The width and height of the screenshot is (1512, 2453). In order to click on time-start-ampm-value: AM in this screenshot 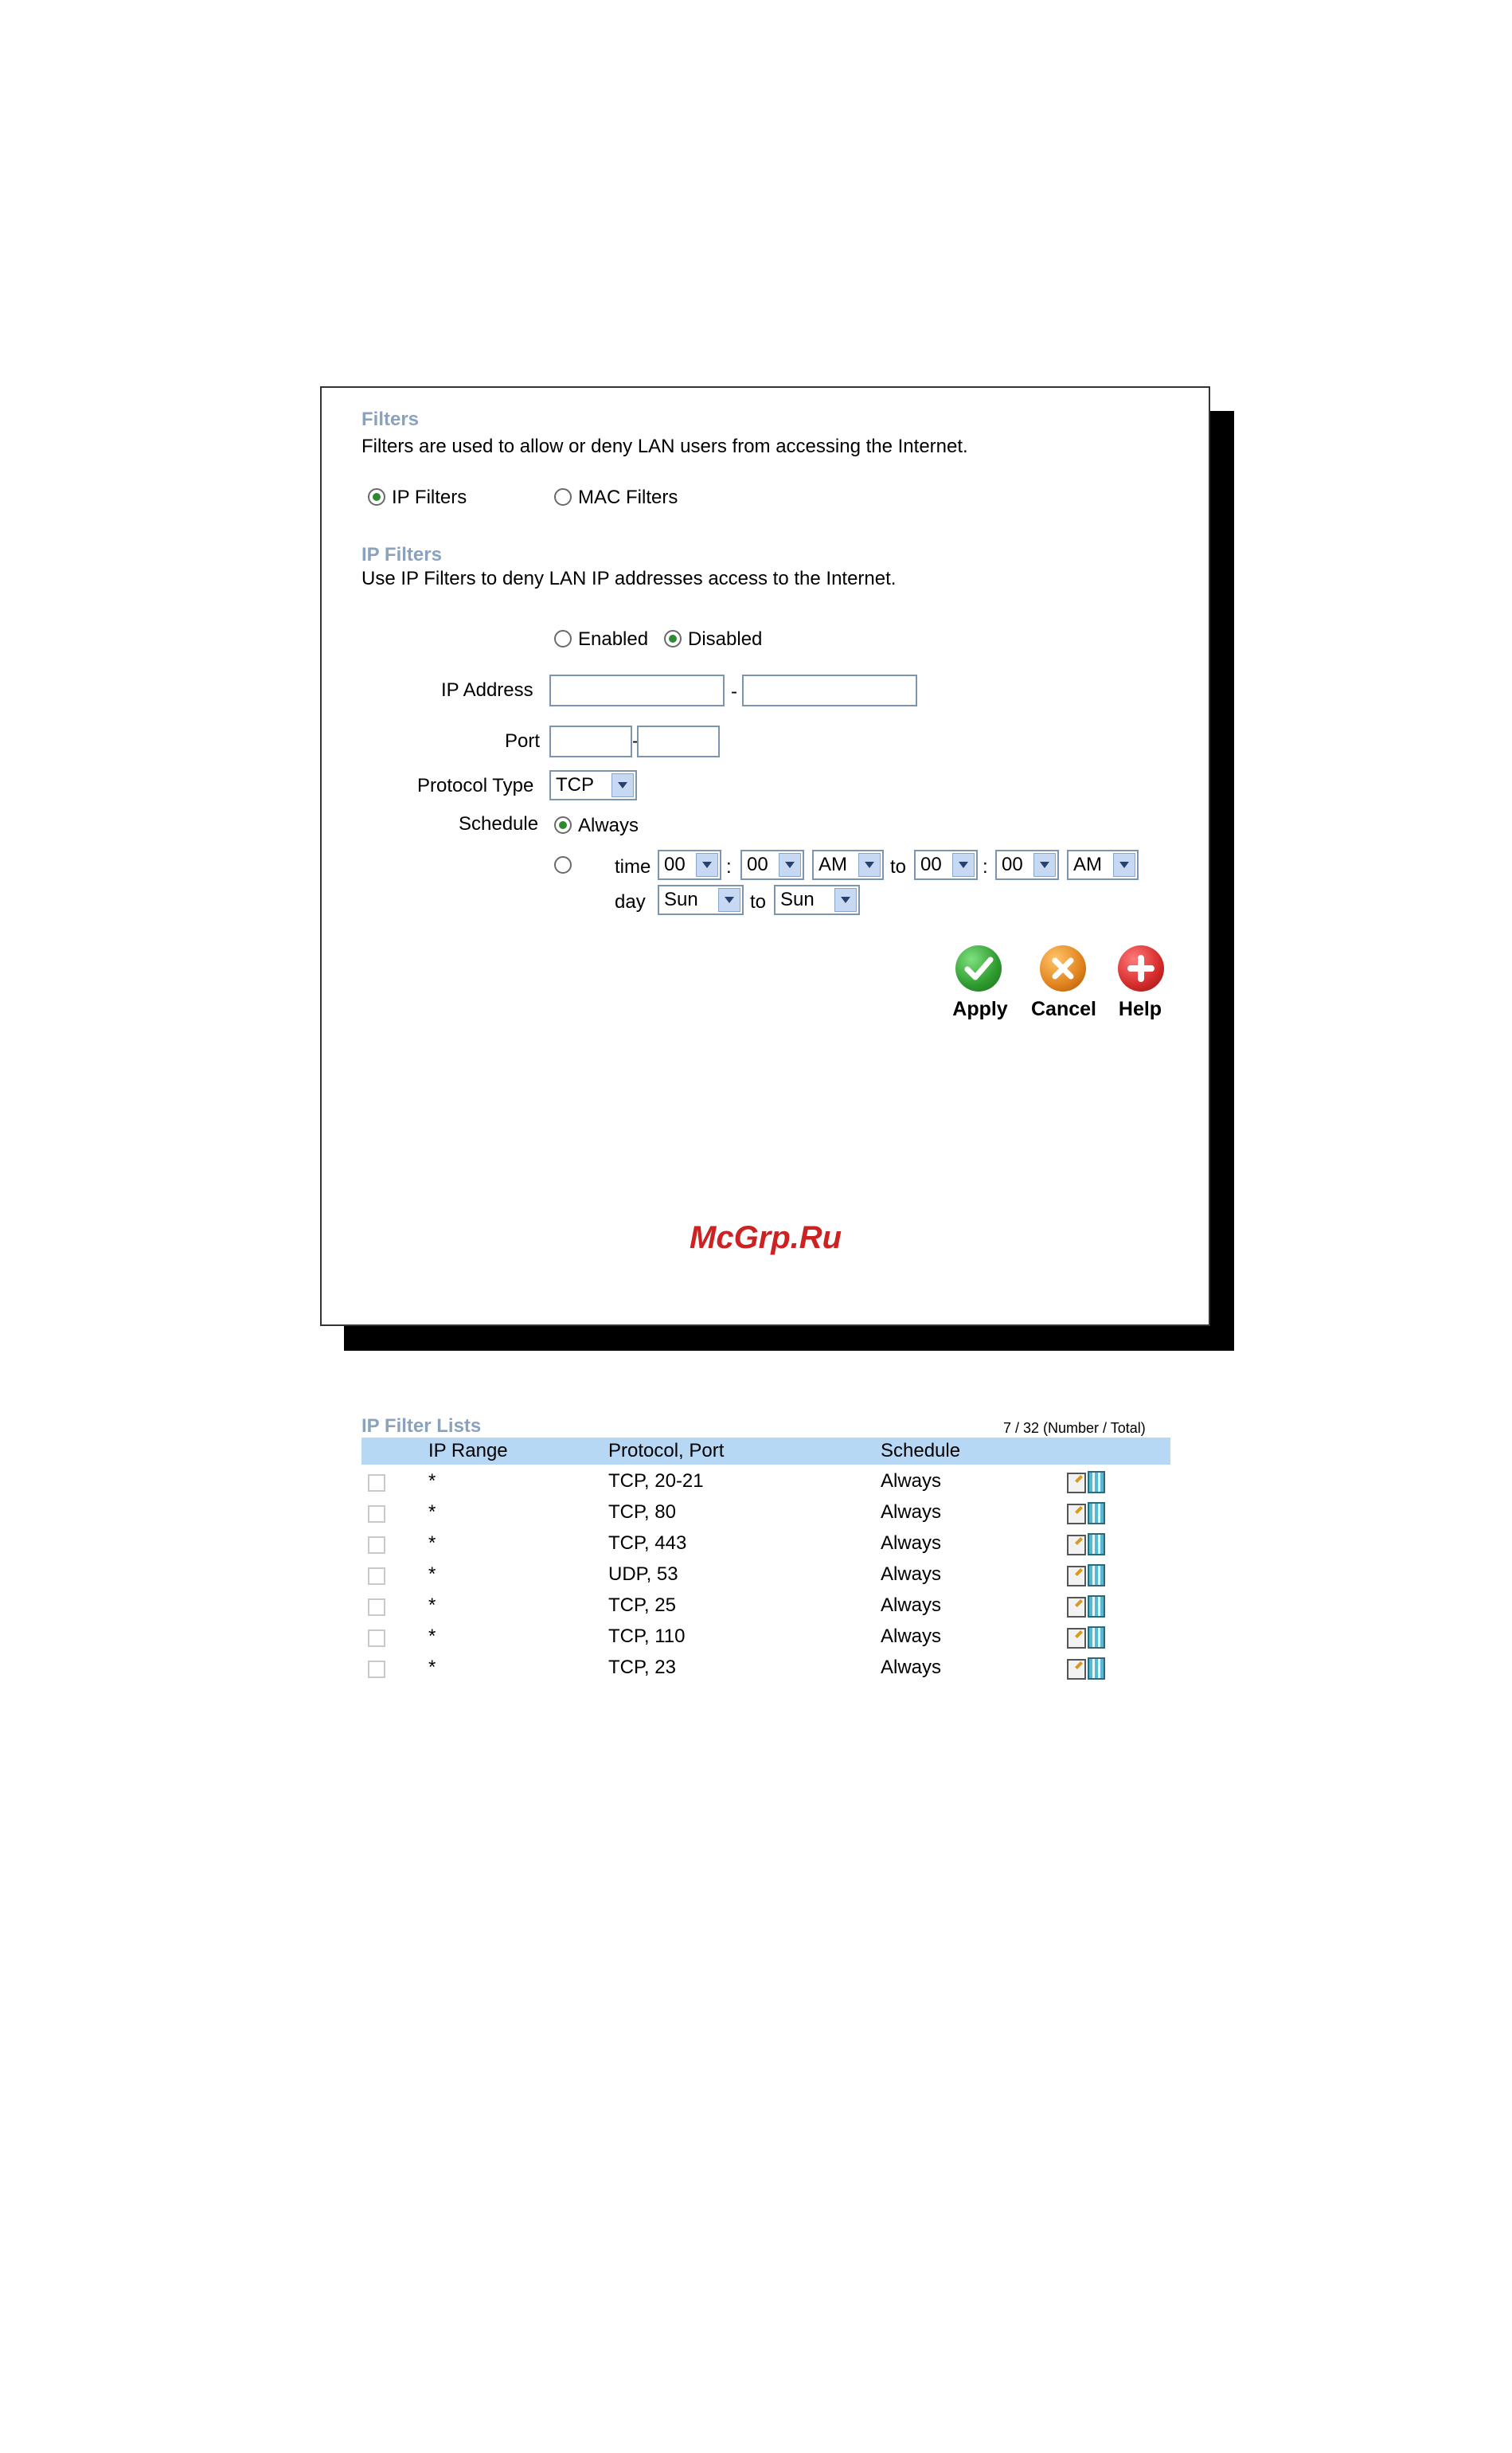, I will do `click(833, 864)`.